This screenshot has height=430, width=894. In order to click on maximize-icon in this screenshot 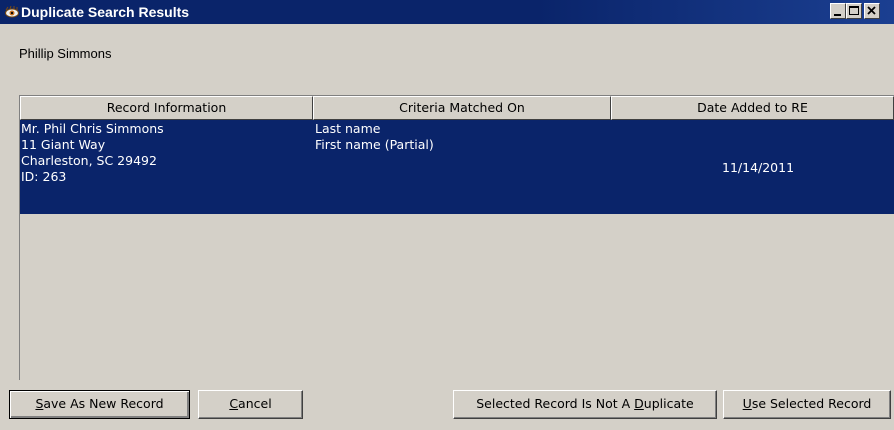, I will do `click(854, 10)`.